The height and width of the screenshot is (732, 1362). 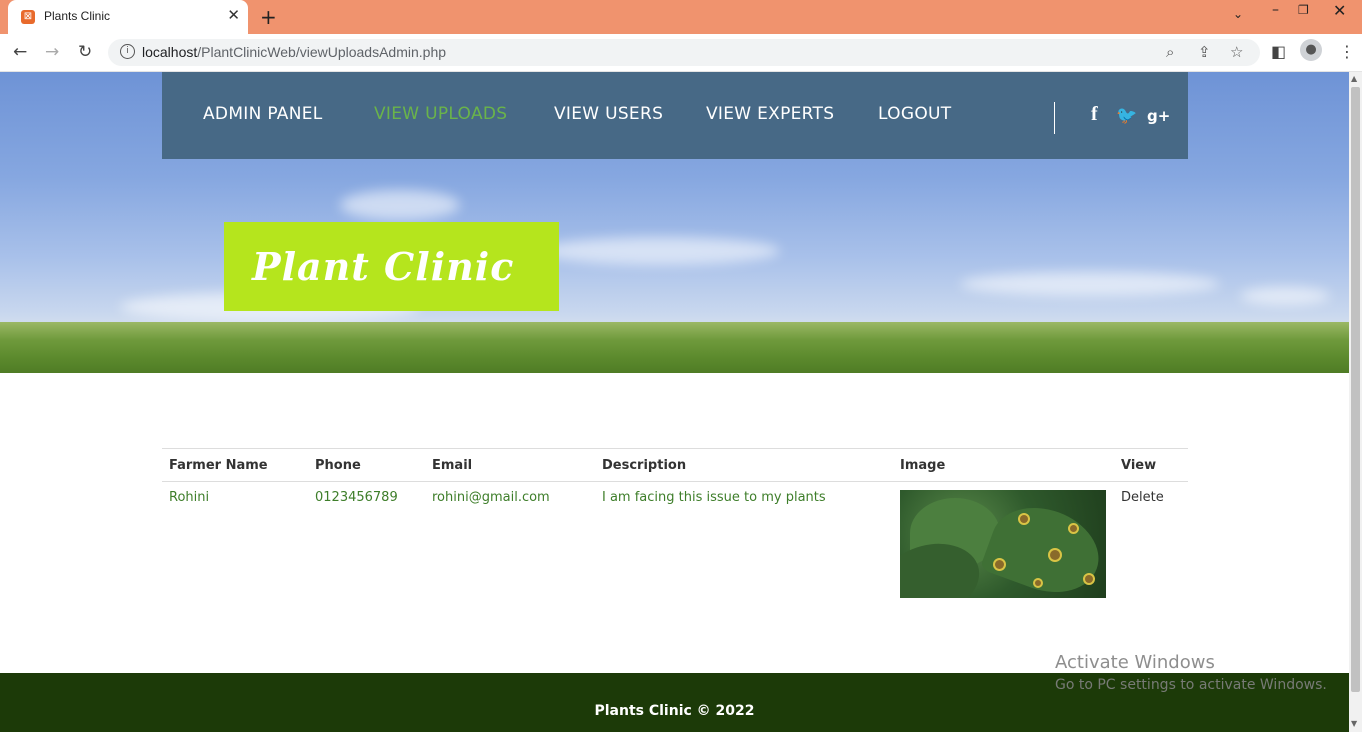 I want to click on nav-view-users: VIEW USERS, so click(x=608, y=114).